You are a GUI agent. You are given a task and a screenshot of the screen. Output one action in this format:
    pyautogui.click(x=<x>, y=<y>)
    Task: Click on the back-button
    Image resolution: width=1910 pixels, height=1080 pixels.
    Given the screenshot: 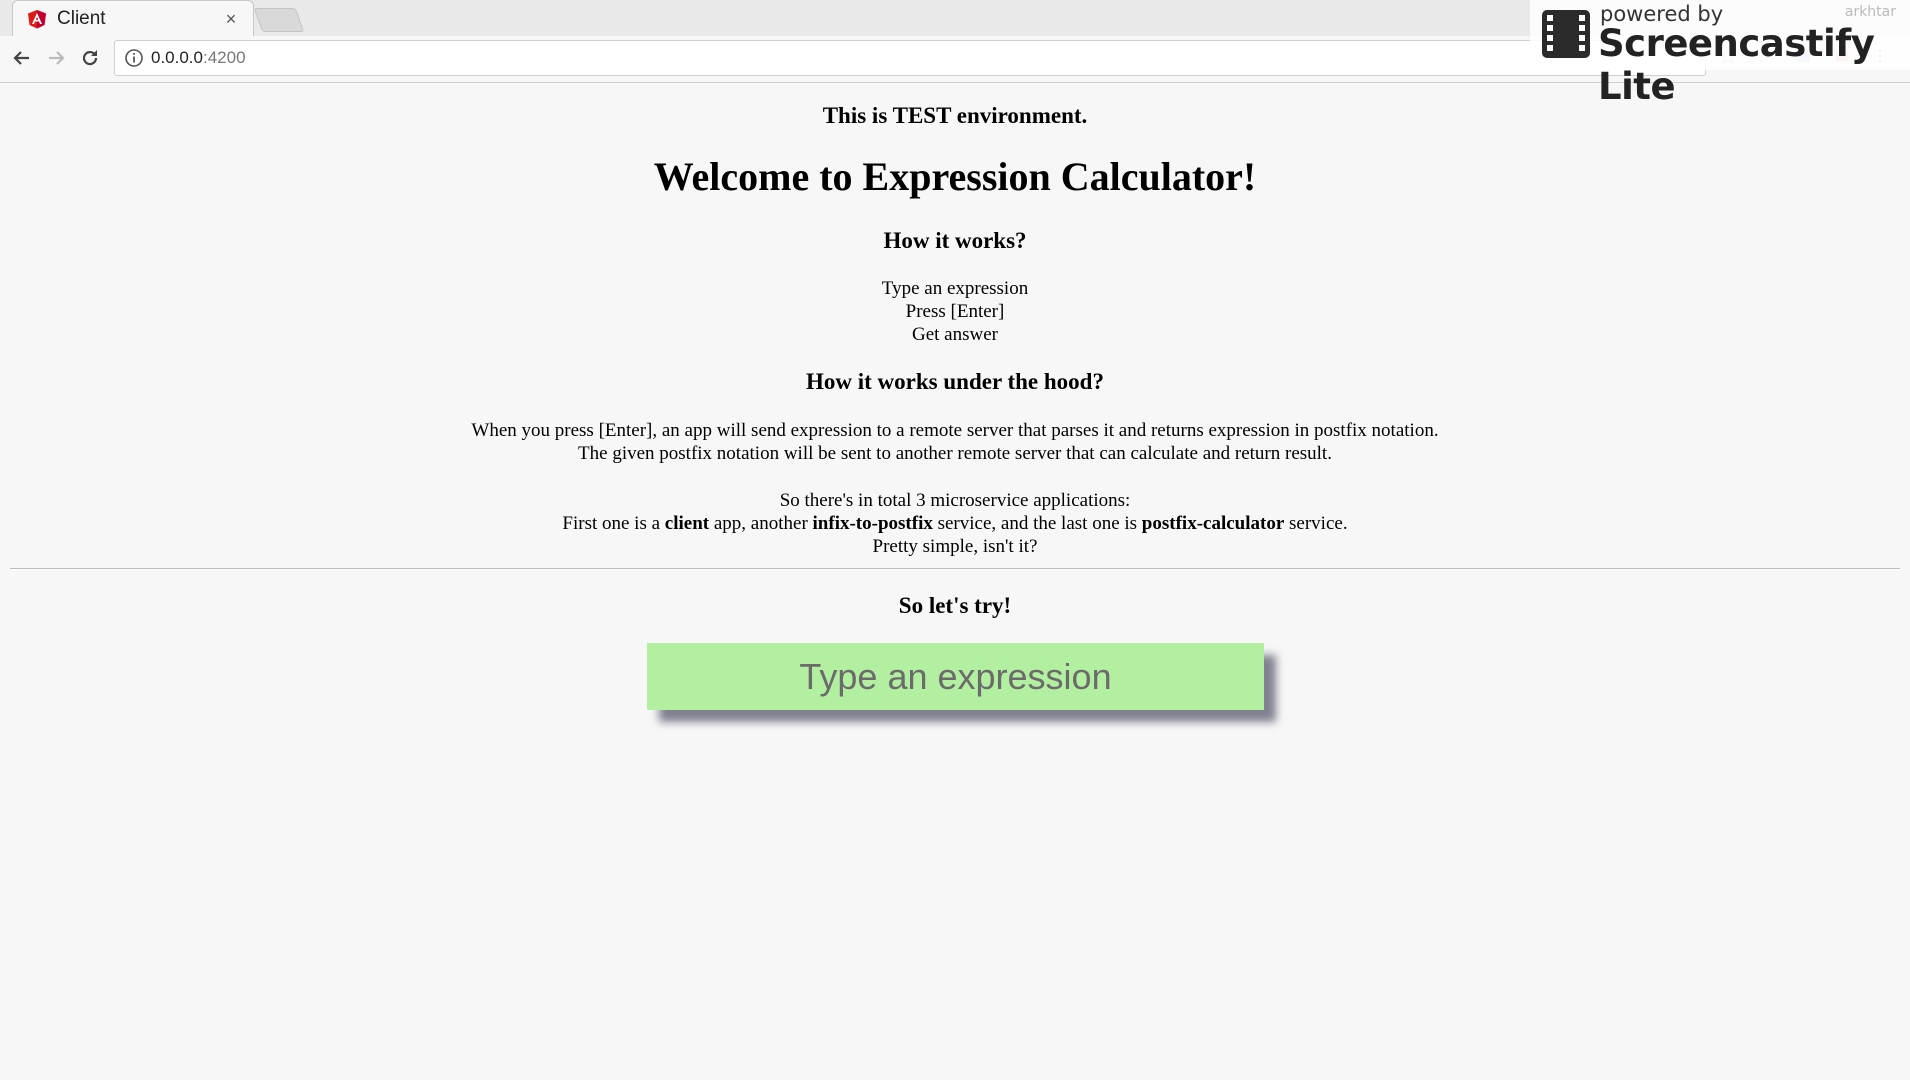 What is the action you would take?
    pyautogui.click(x=22, y=58)
    